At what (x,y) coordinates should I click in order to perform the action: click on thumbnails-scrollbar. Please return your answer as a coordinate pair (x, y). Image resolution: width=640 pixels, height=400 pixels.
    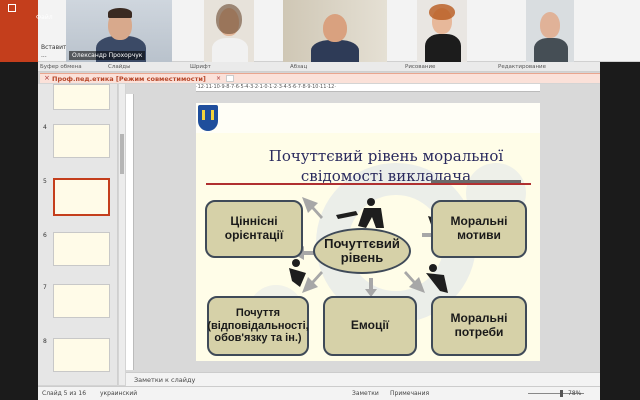
    Looking at the image, I should click on (122, 234).